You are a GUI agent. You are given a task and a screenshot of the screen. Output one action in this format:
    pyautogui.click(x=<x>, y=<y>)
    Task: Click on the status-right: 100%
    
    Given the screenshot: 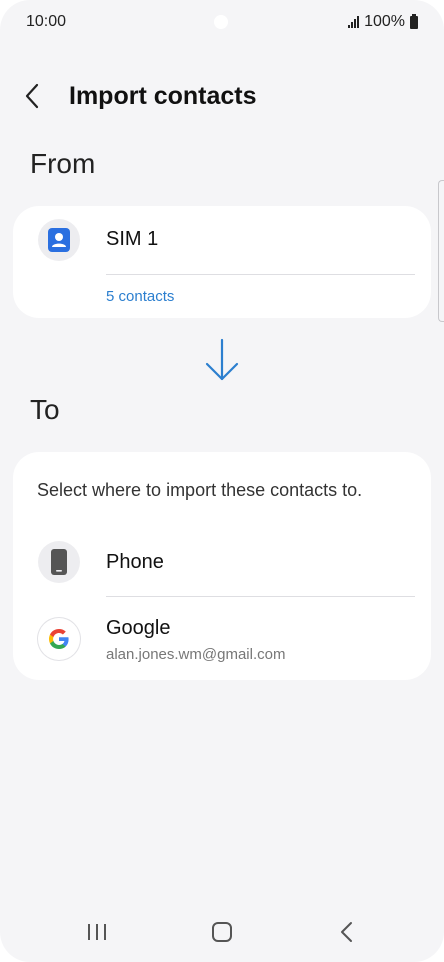 What is the action you would take?
    pyautogui.click(x=383, y=22)
    